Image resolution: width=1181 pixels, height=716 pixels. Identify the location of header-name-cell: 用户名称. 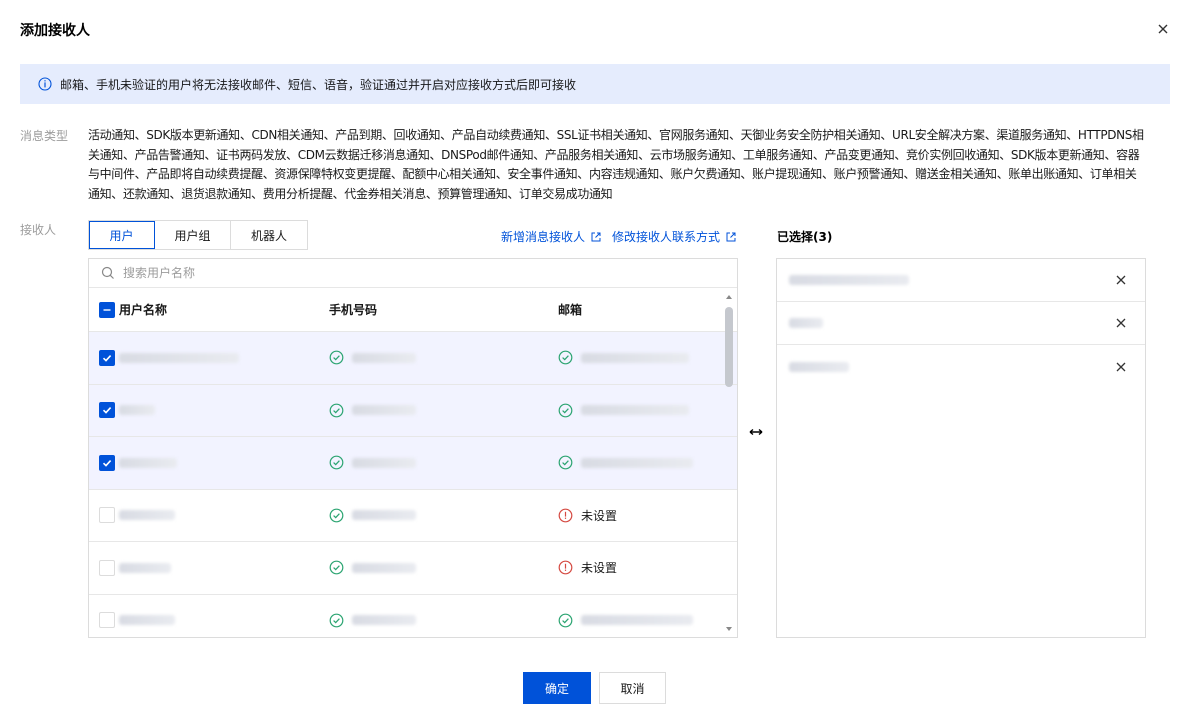
(209, 309).